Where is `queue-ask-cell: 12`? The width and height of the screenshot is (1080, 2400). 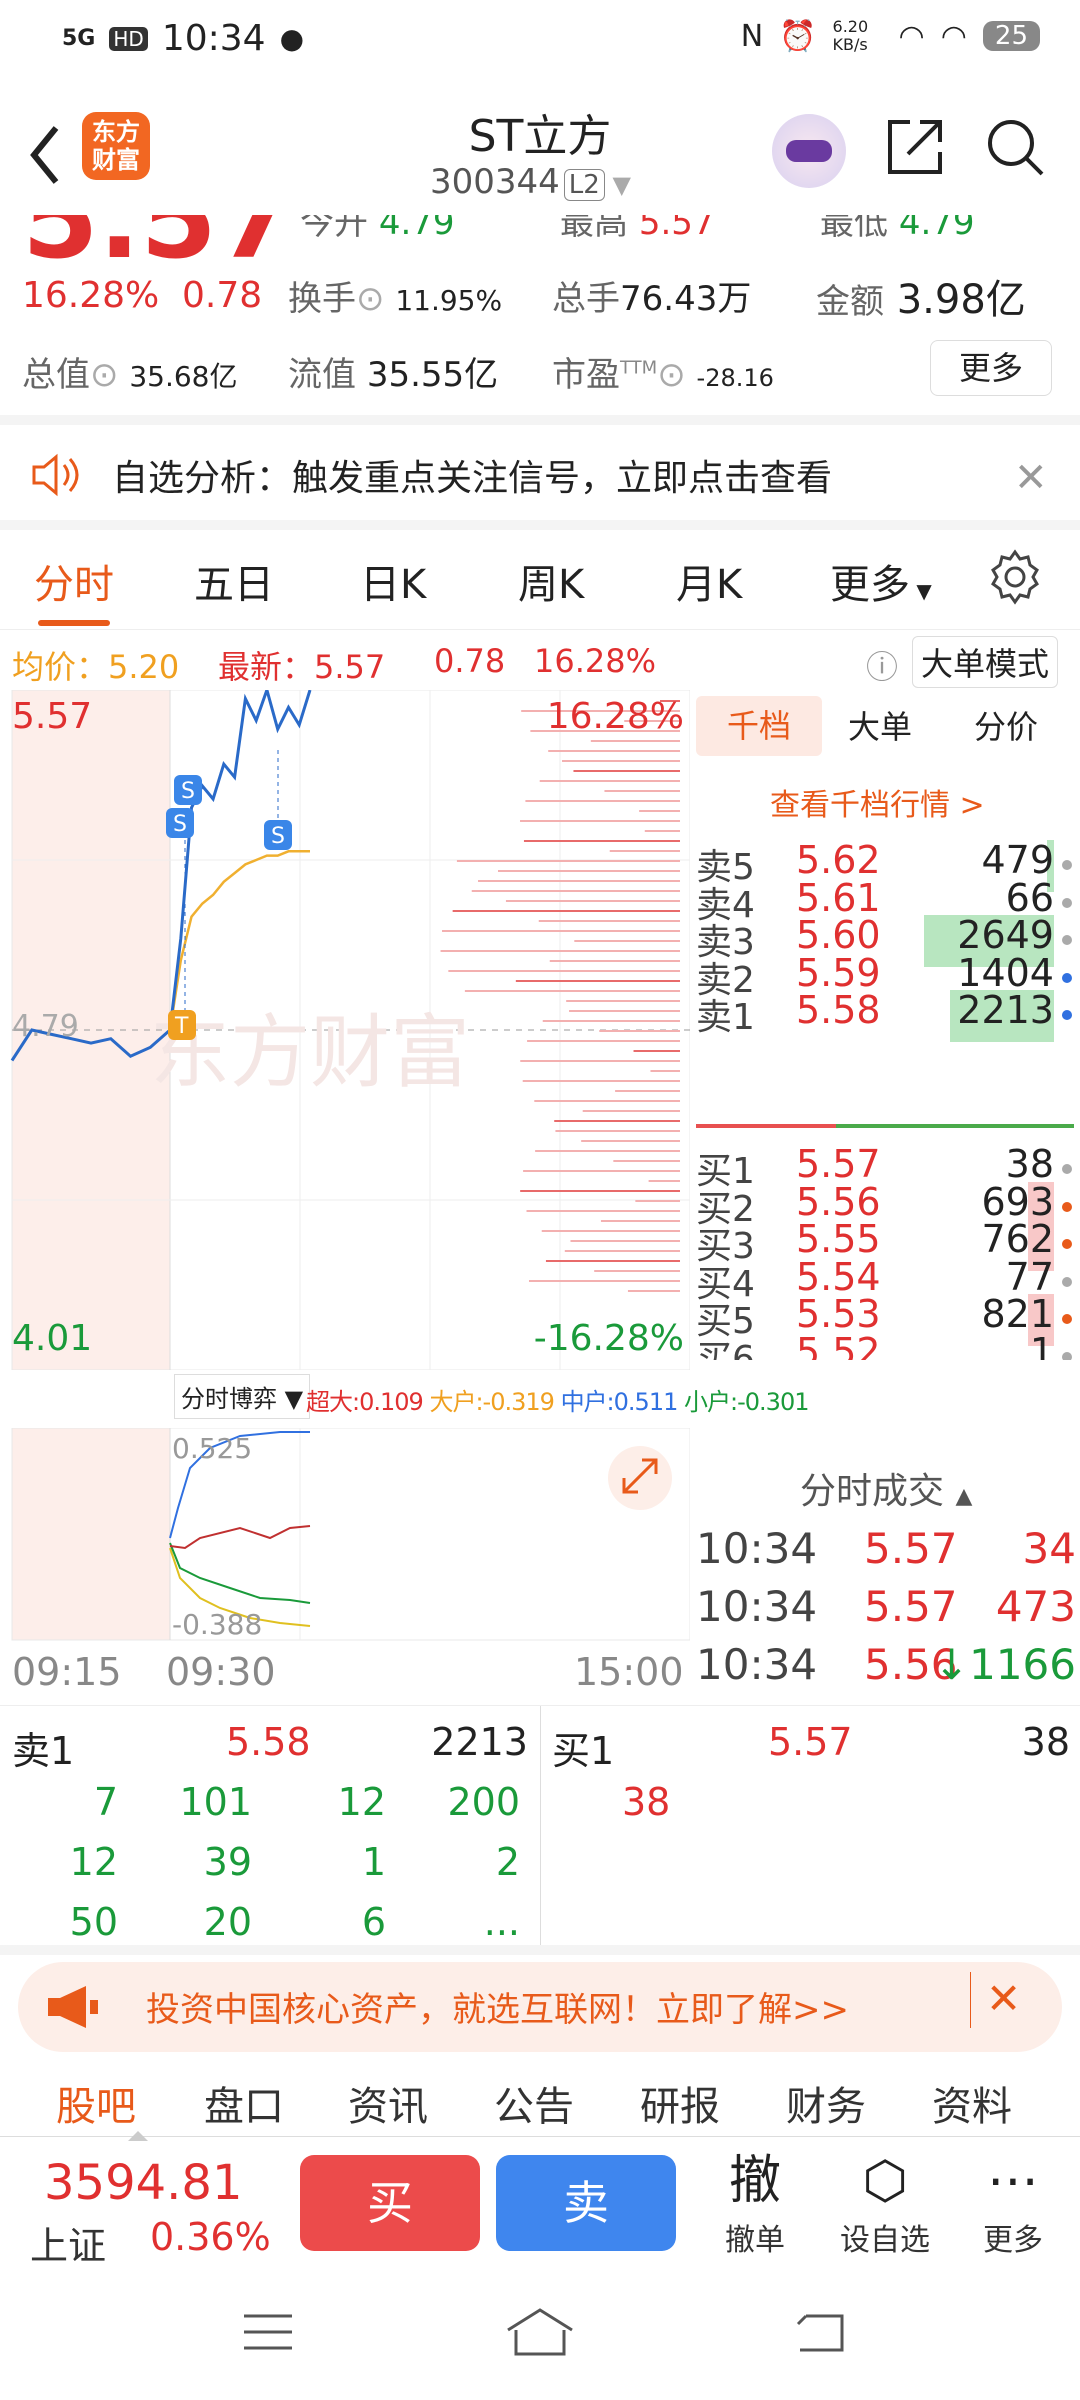
queue-ask-cell: 12 is located at coordinates (361, 1802).